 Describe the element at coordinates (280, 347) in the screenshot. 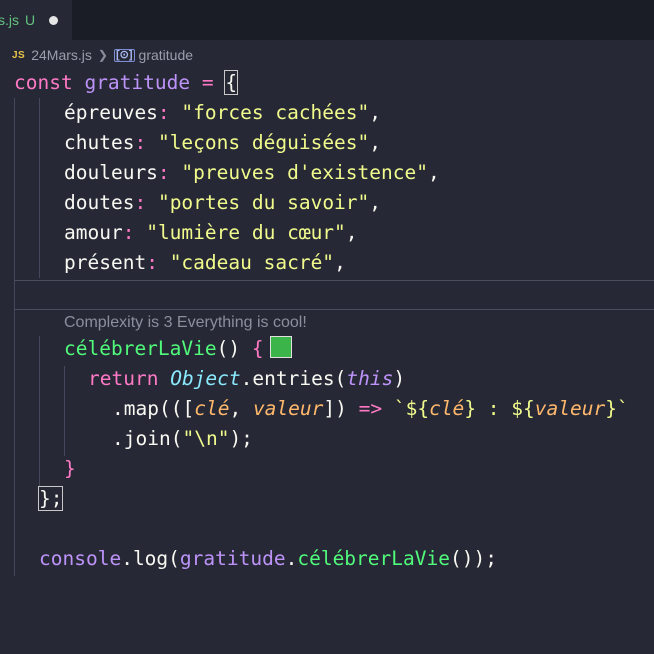

I see `color-swatch-icon` at that location.